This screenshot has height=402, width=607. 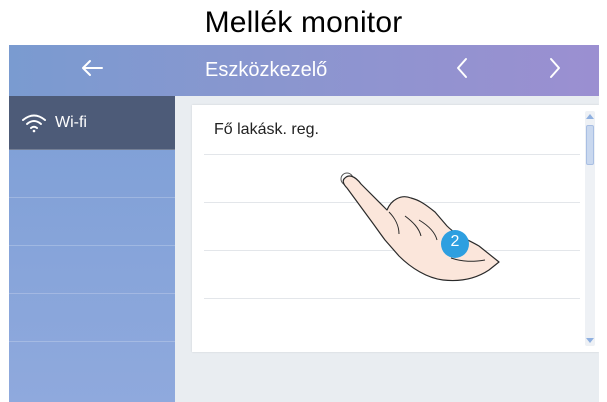 What do you see at coordinates (34, 123) in the screenshot?
I see `wifi-icon` at bounding box center [34, 123].